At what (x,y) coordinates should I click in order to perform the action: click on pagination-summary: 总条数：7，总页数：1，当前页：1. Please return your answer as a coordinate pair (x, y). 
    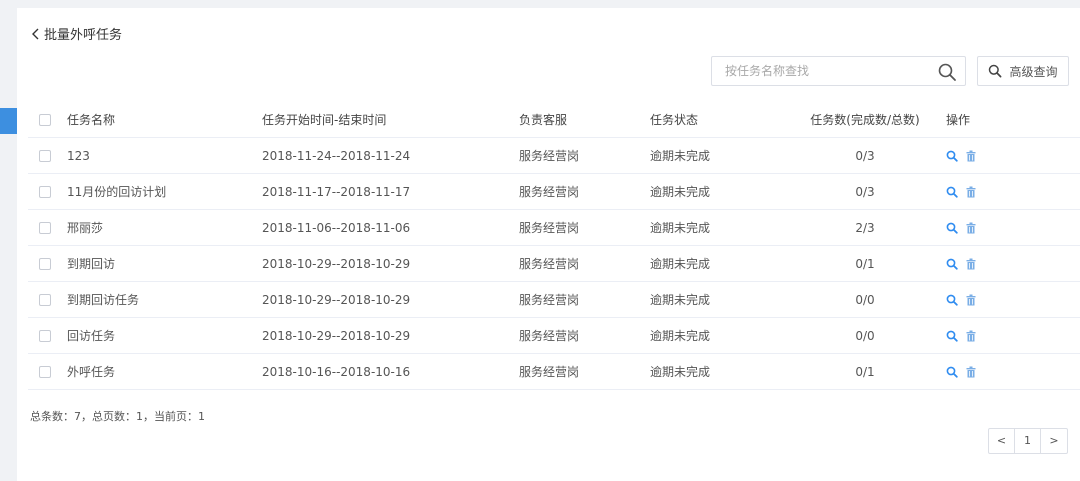
    Looking at the image, I should click on (117, 416).